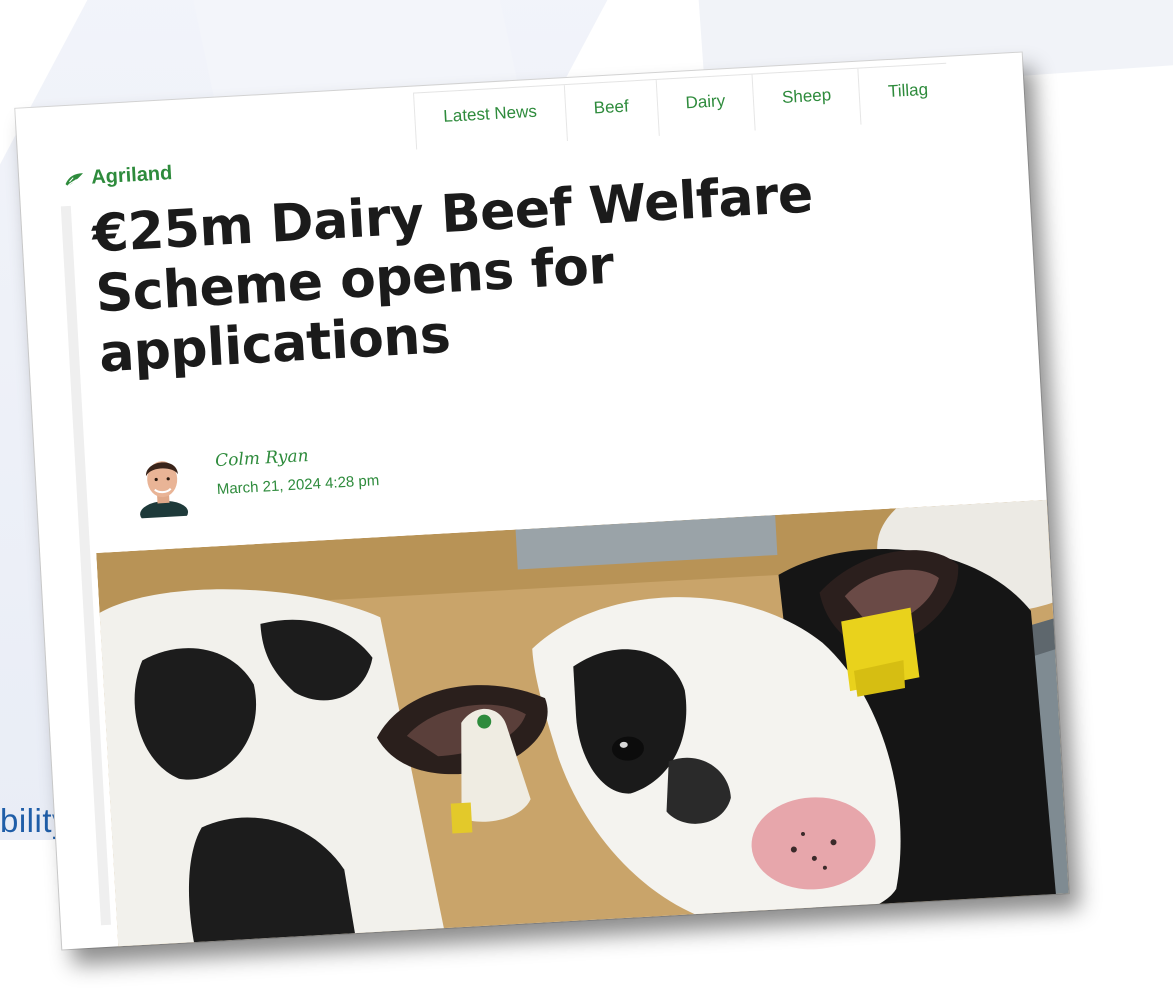 Image resolution: width=1173 pixels, height=996 pixels. What do you see at coordinates (806, 99) in the screenshot?
I see `nav-tab-sheep: Sheep` at bounding box center [806, 99].